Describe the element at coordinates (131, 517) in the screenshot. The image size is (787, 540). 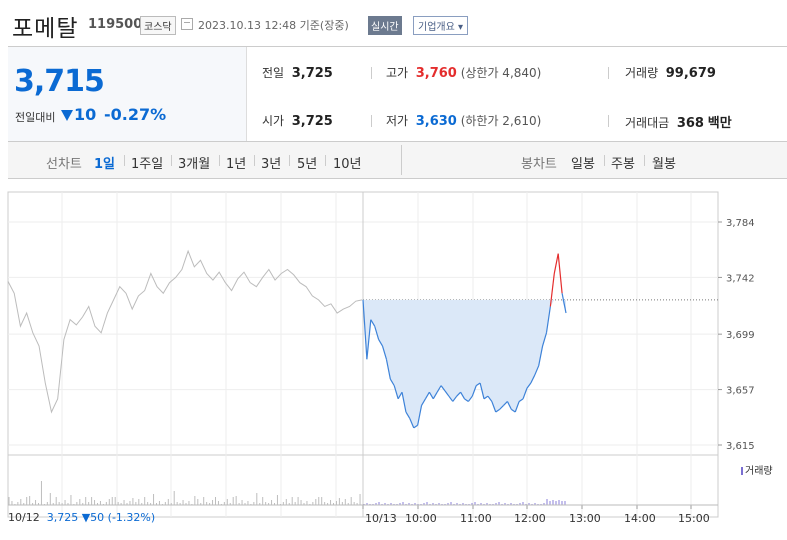
I see `prev-day-rate: (-1.32%)` at that location.